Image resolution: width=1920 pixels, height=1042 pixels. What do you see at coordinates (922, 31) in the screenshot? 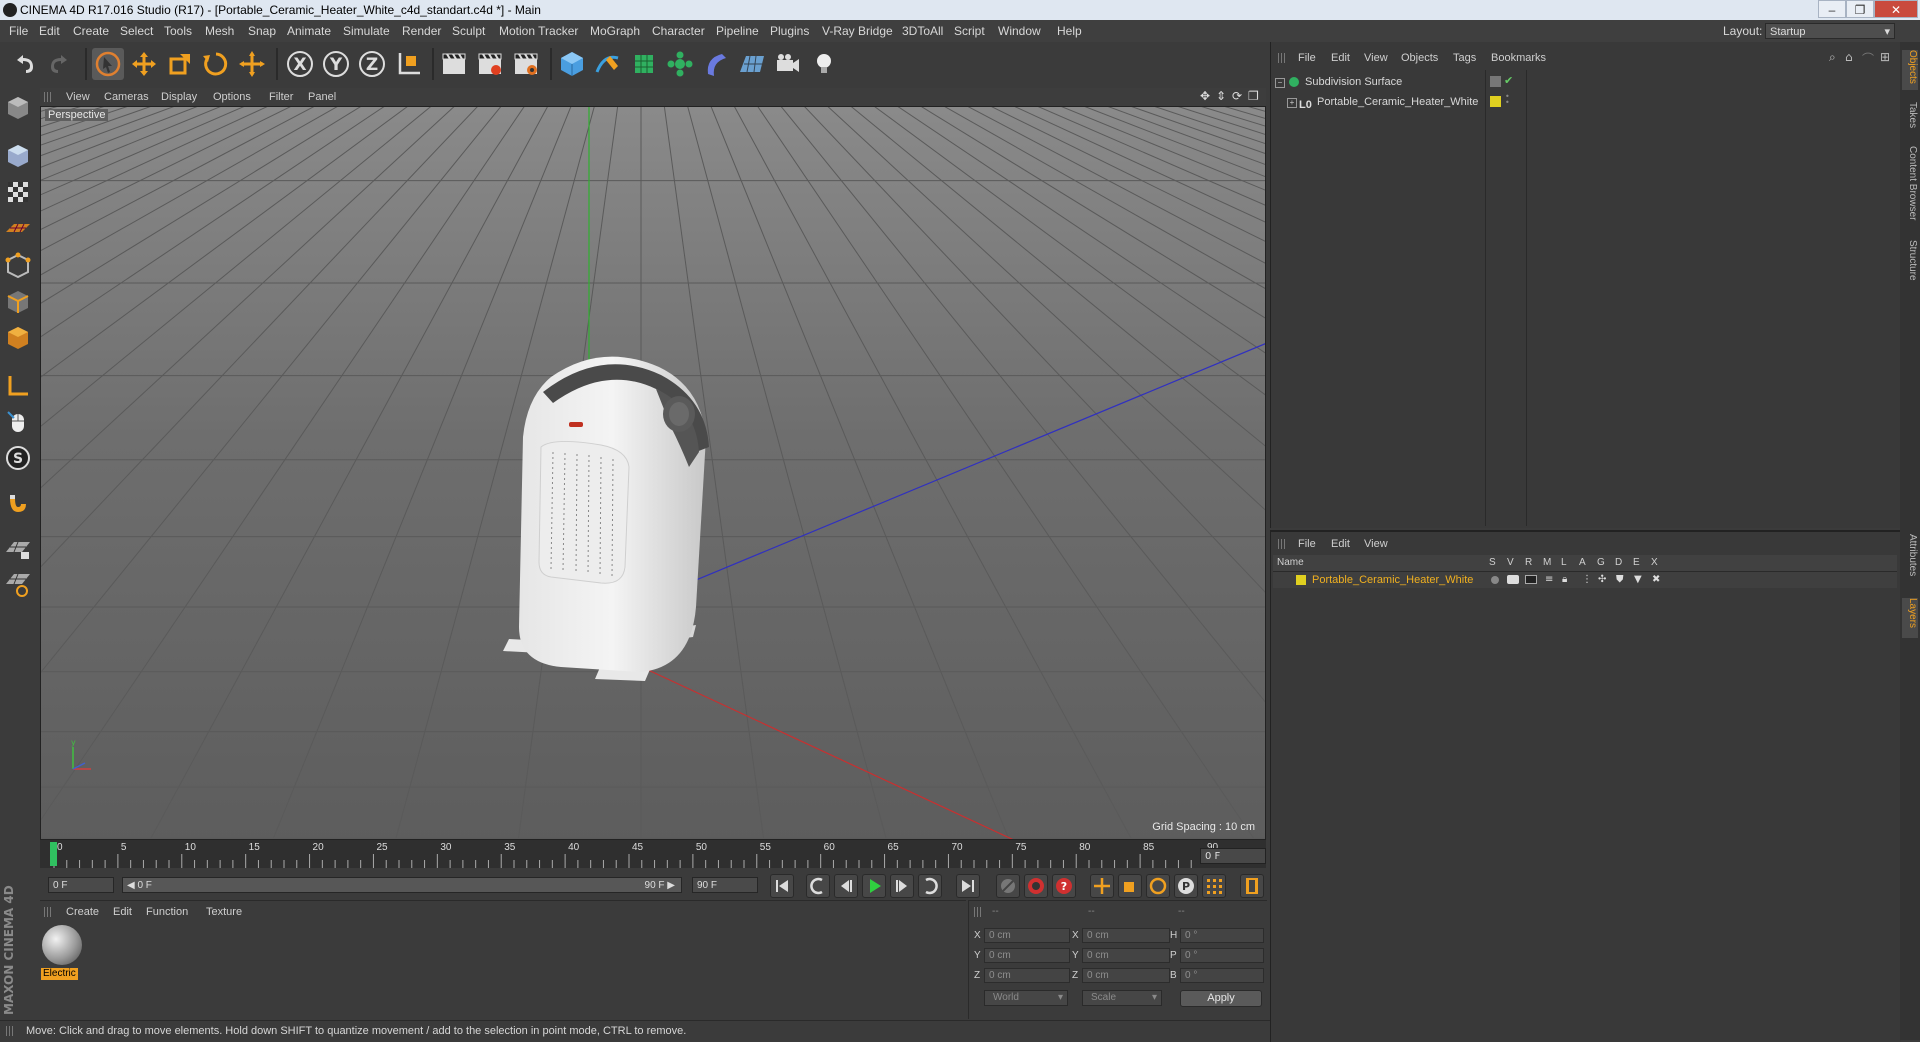
I see `menu-3dtoall: 3DToAll` at bounding box center [922, 31].